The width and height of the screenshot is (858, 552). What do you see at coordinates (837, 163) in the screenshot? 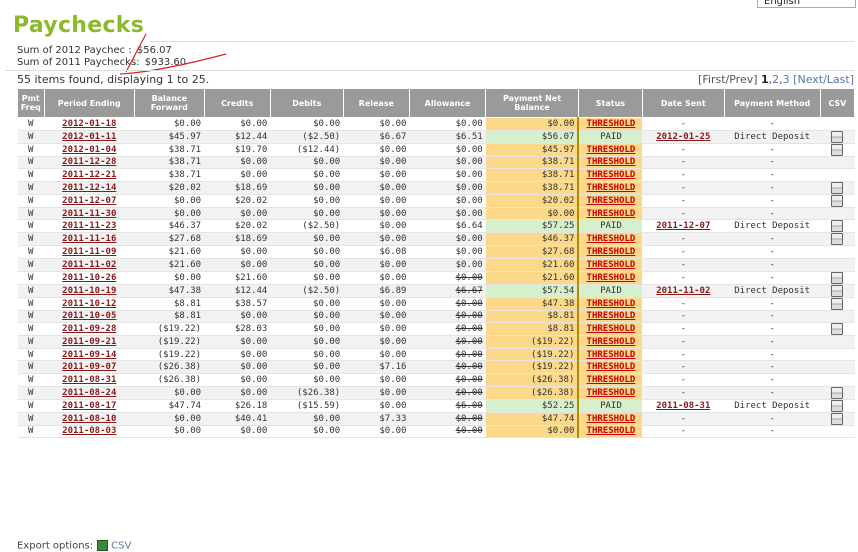
I see `cell-csv` at bounding box center [837, 163].